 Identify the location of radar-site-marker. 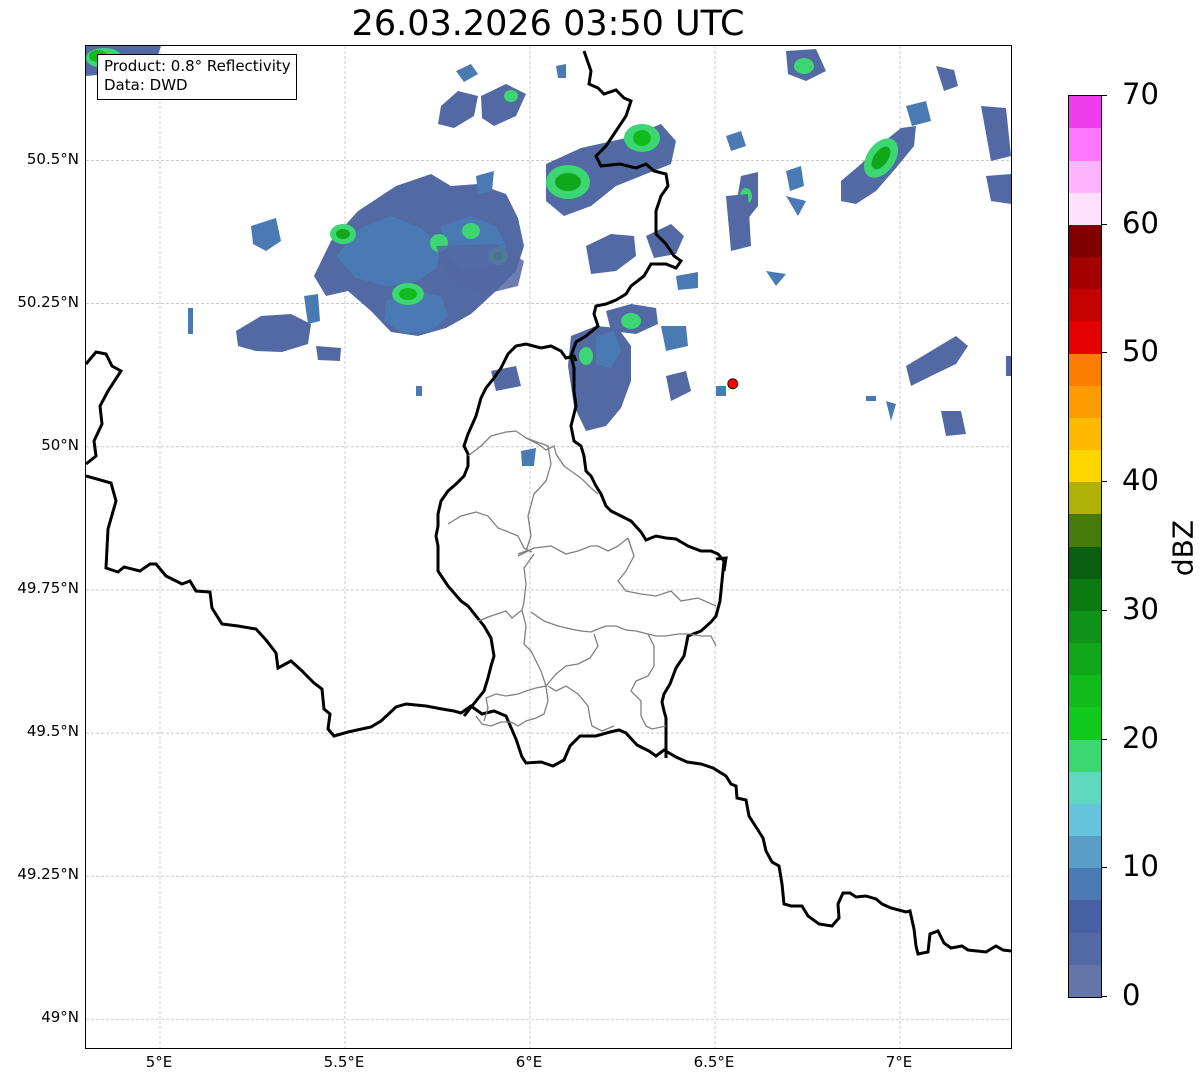
(733, 384).